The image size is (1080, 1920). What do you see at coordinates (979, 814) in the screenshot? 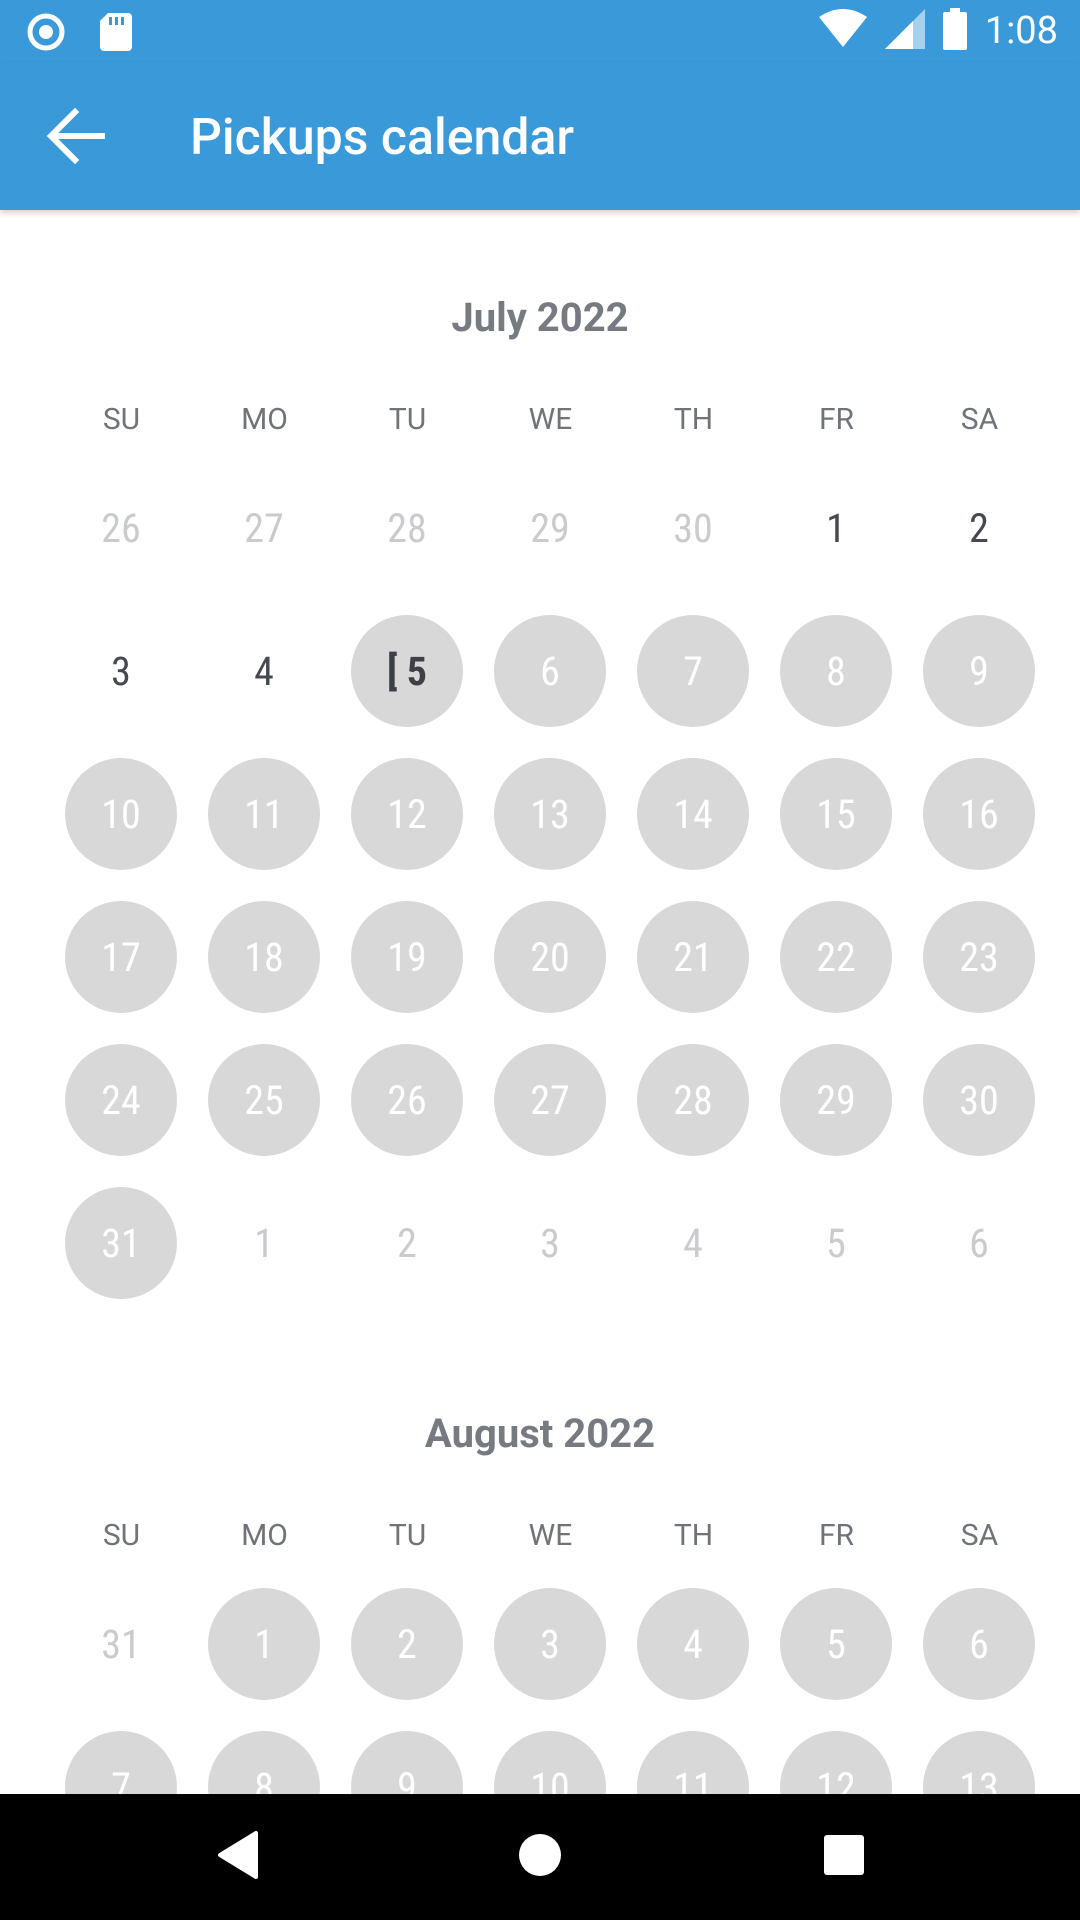
I see `calendar-day: 16` at bounding box center [979, 814].